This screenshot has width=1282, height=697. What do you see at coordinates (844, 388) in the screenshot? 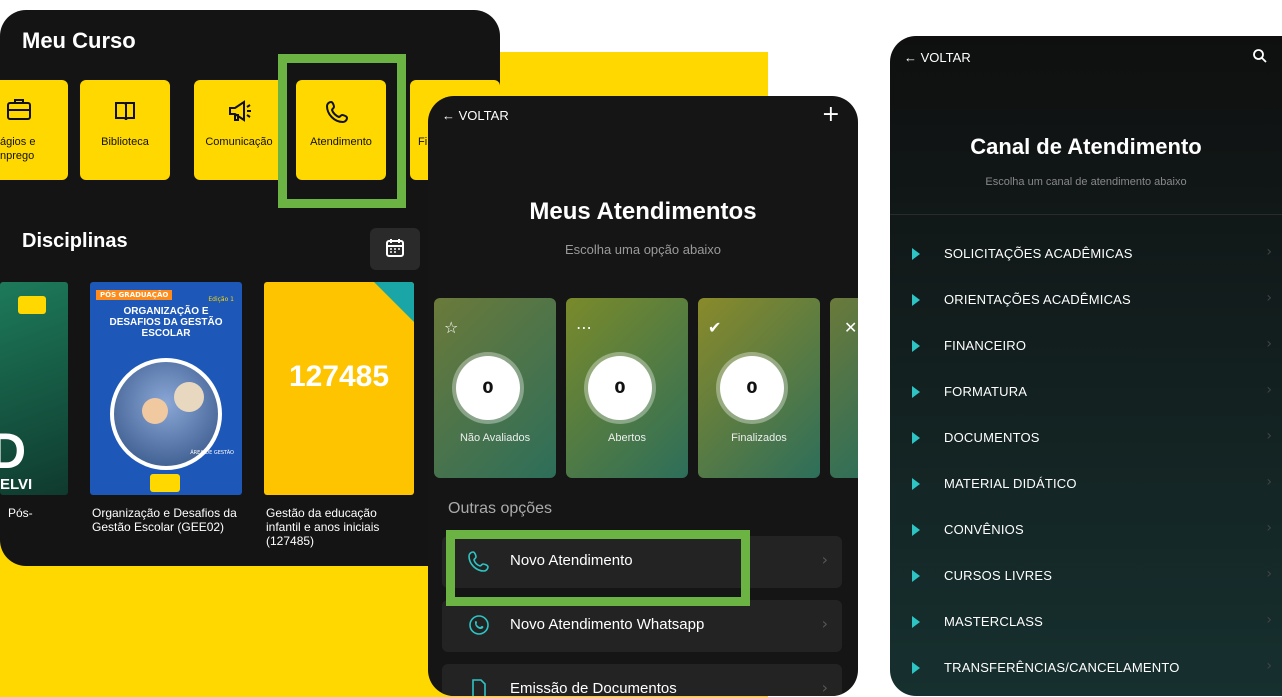
I see `stat-card-partial: ✕` at bounding box center [844, 388].